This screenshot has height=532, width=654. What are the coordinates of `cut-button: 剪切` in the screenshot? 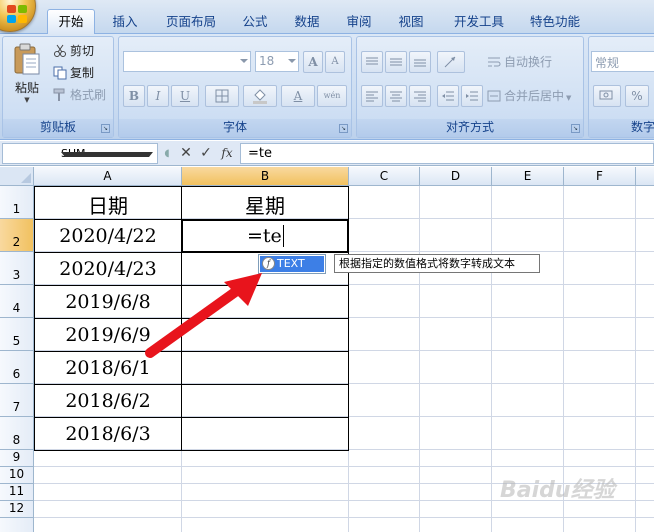 It's located at (73, 51).